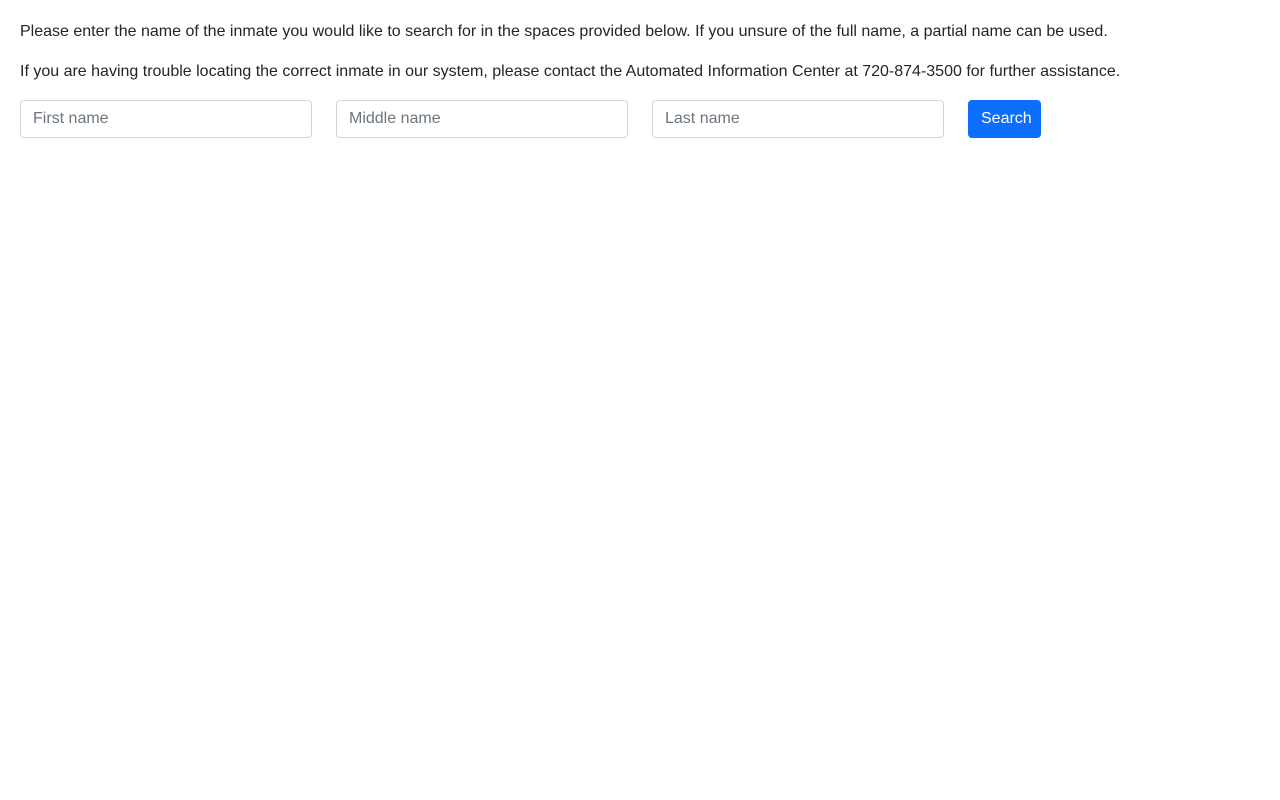 This screenshot has width=1280, height=800. What do you see at coordinates (482, 119) in the screenshot?
I see `middle-name-input` at bounding box center [482, 119].